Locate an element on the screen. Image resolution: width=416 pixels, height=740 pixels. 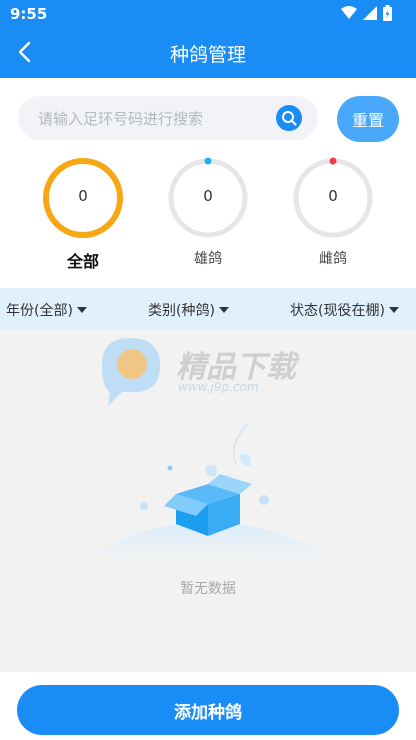
filter-category-label: 类别(种鸽) is located at coordinates (181, 311).